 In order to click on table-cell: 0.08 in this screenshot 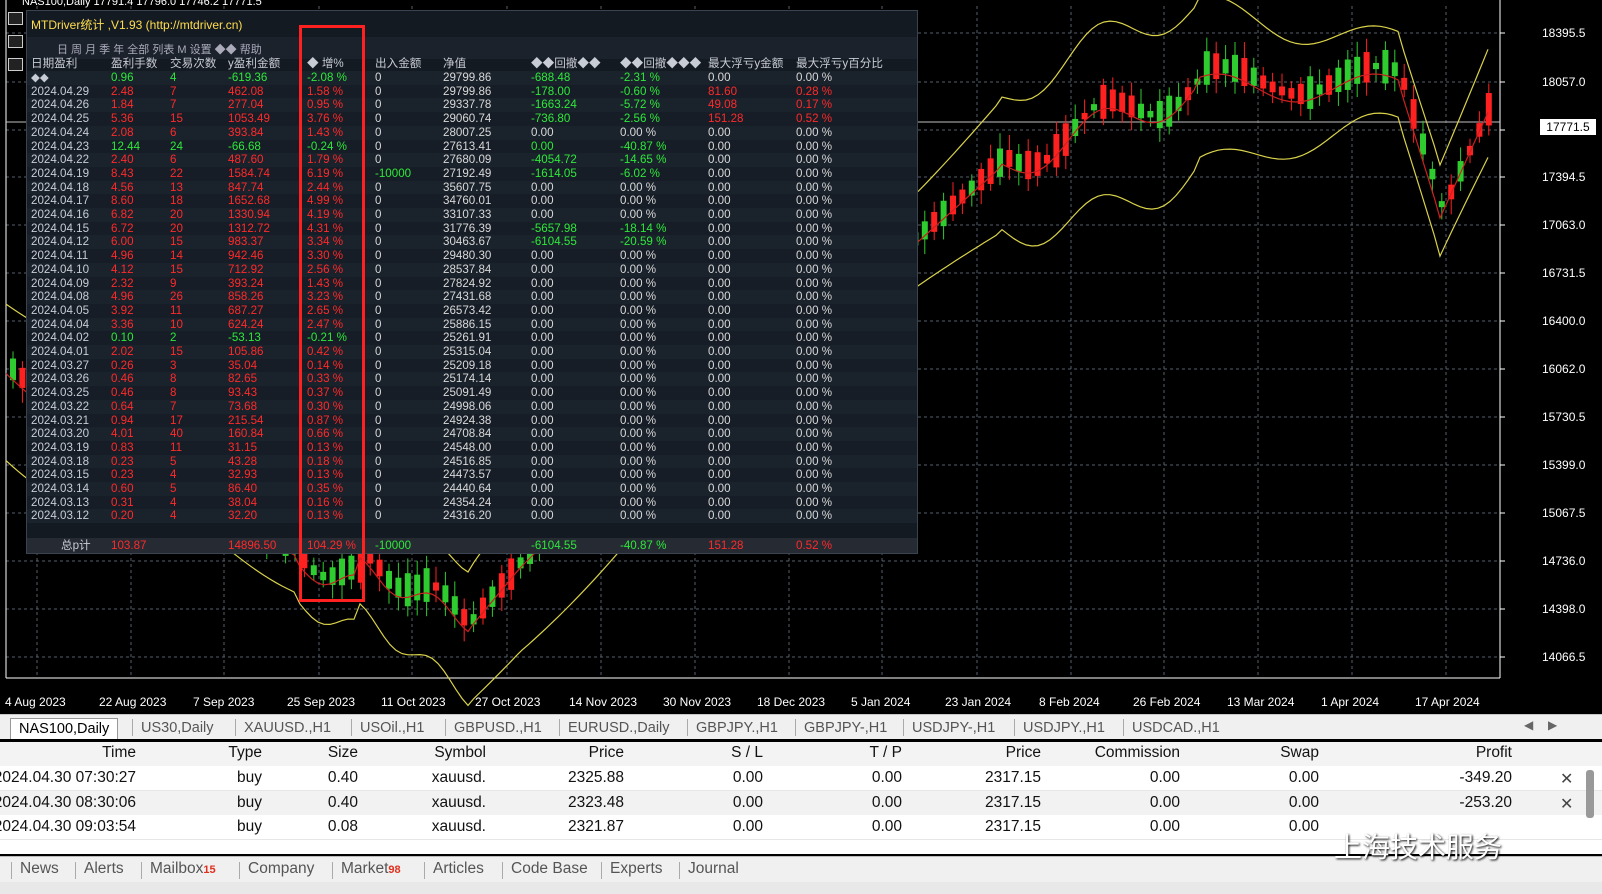, I will do `click(342, 826)`.